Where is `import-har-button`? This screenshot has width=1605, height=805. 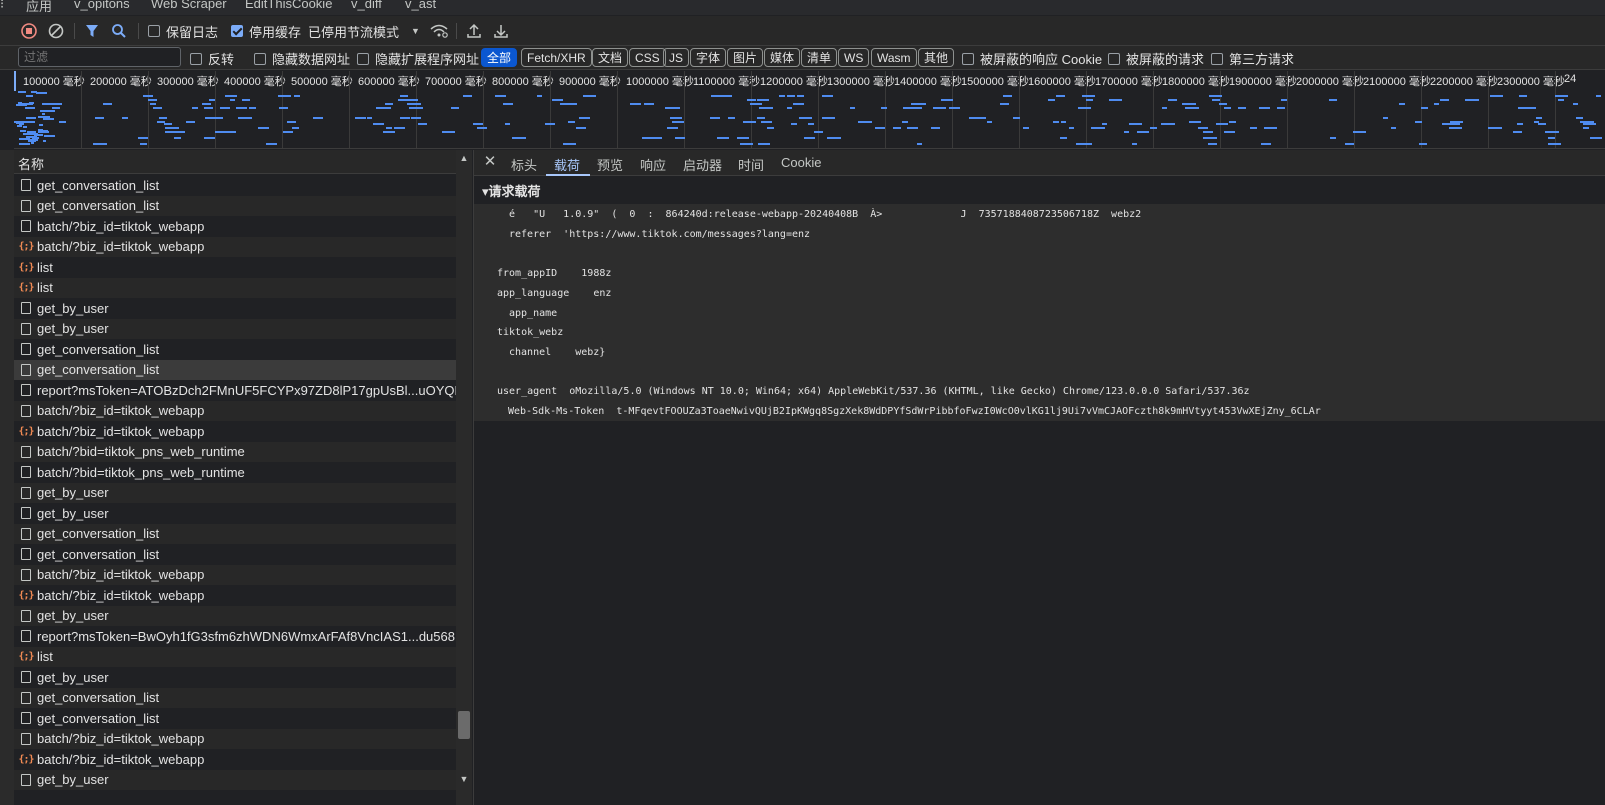
import-har-button is located at coordinates (474, 31).